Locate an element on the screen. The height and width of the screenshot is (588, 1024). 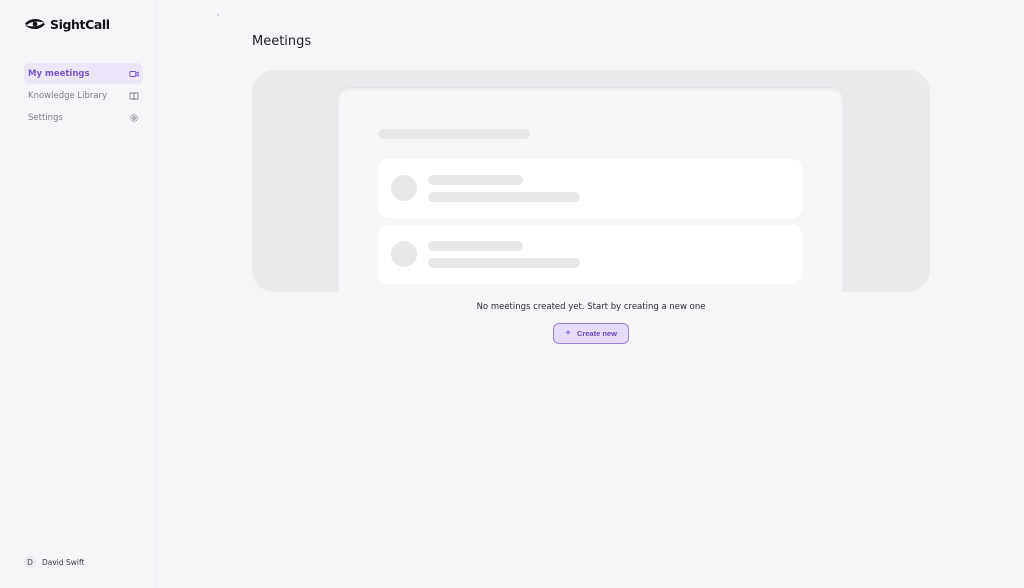
sidebar-item-settings: Settings is located at coordinates (83, 117).